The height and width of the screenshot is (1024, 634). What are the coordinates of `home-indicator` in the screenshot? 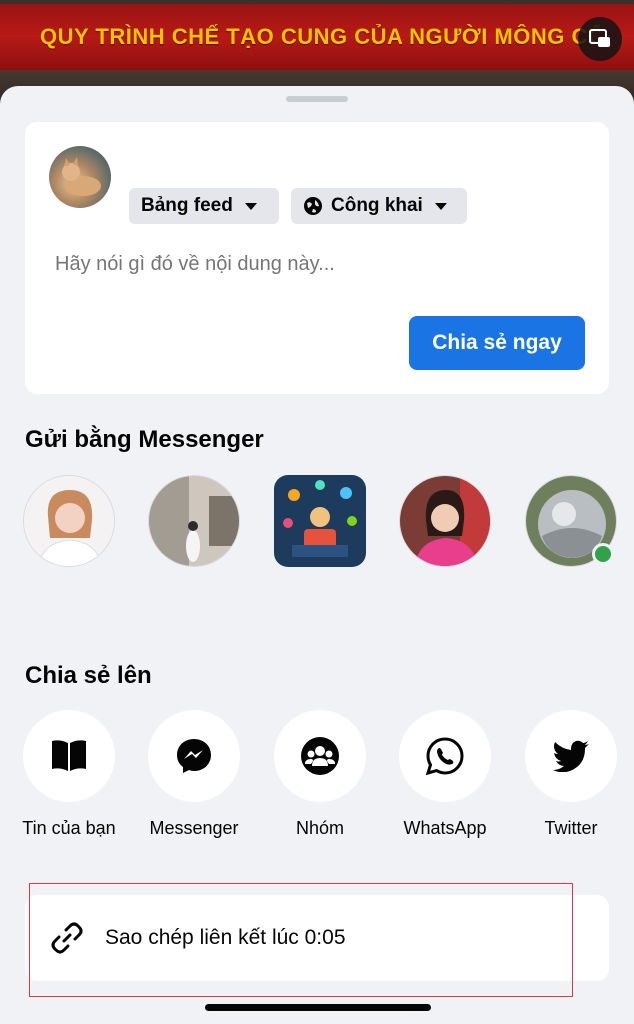 It's located at (318, 1007).